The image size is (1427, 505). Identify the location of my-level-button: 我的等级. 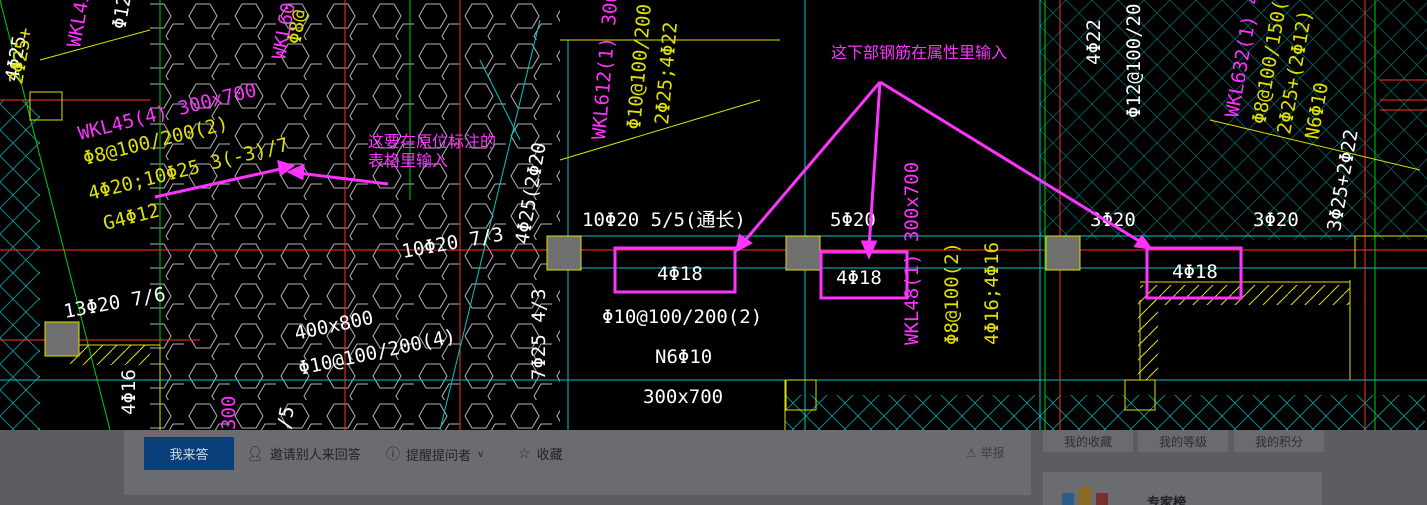
(1183, 441).